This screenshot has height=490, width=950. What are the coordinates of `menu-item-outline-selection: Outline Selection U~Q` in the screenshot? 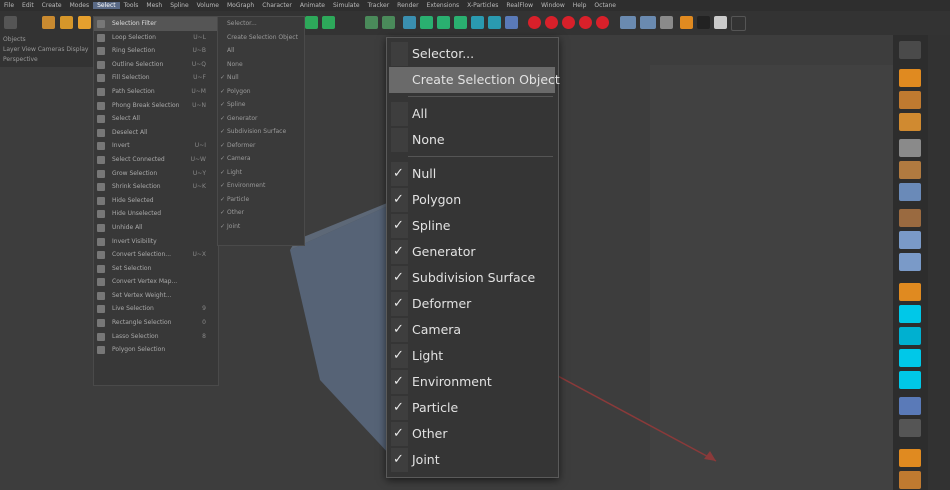 It's located at (156, 65).